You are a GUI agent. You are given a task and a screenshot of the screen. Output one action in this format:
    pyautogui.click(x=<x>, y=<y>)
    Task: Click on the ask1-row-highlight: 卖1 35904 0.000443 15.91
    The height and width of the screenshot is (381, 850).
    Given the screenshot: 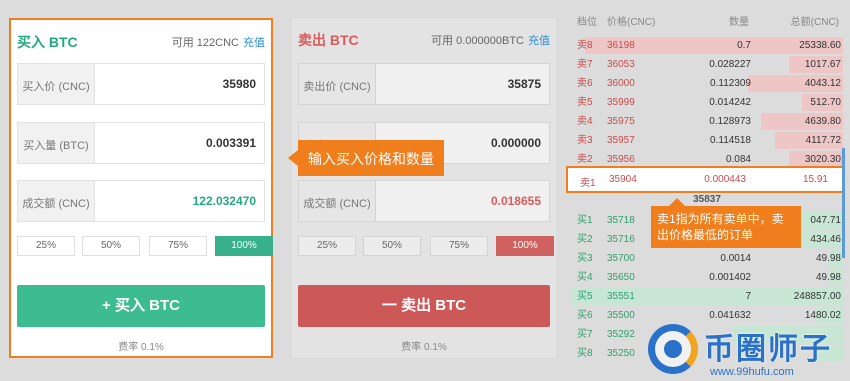 What is the action you would take?
    pyautogui.click(x=705, y=179)
    